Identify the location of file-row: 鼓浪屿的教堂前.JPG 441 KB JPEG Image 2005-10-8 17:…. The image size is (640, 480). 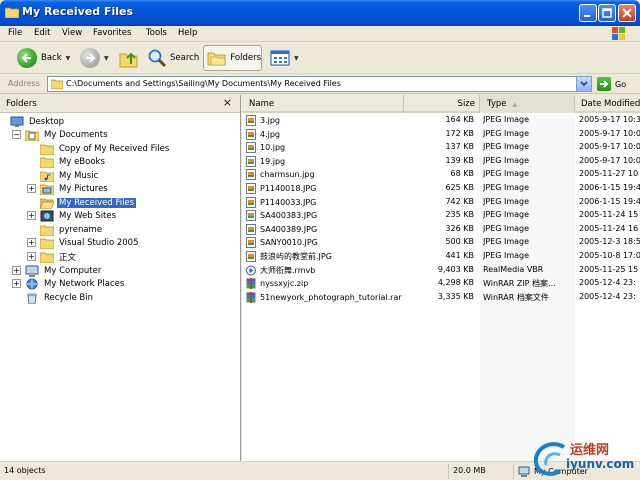
(441, 256).